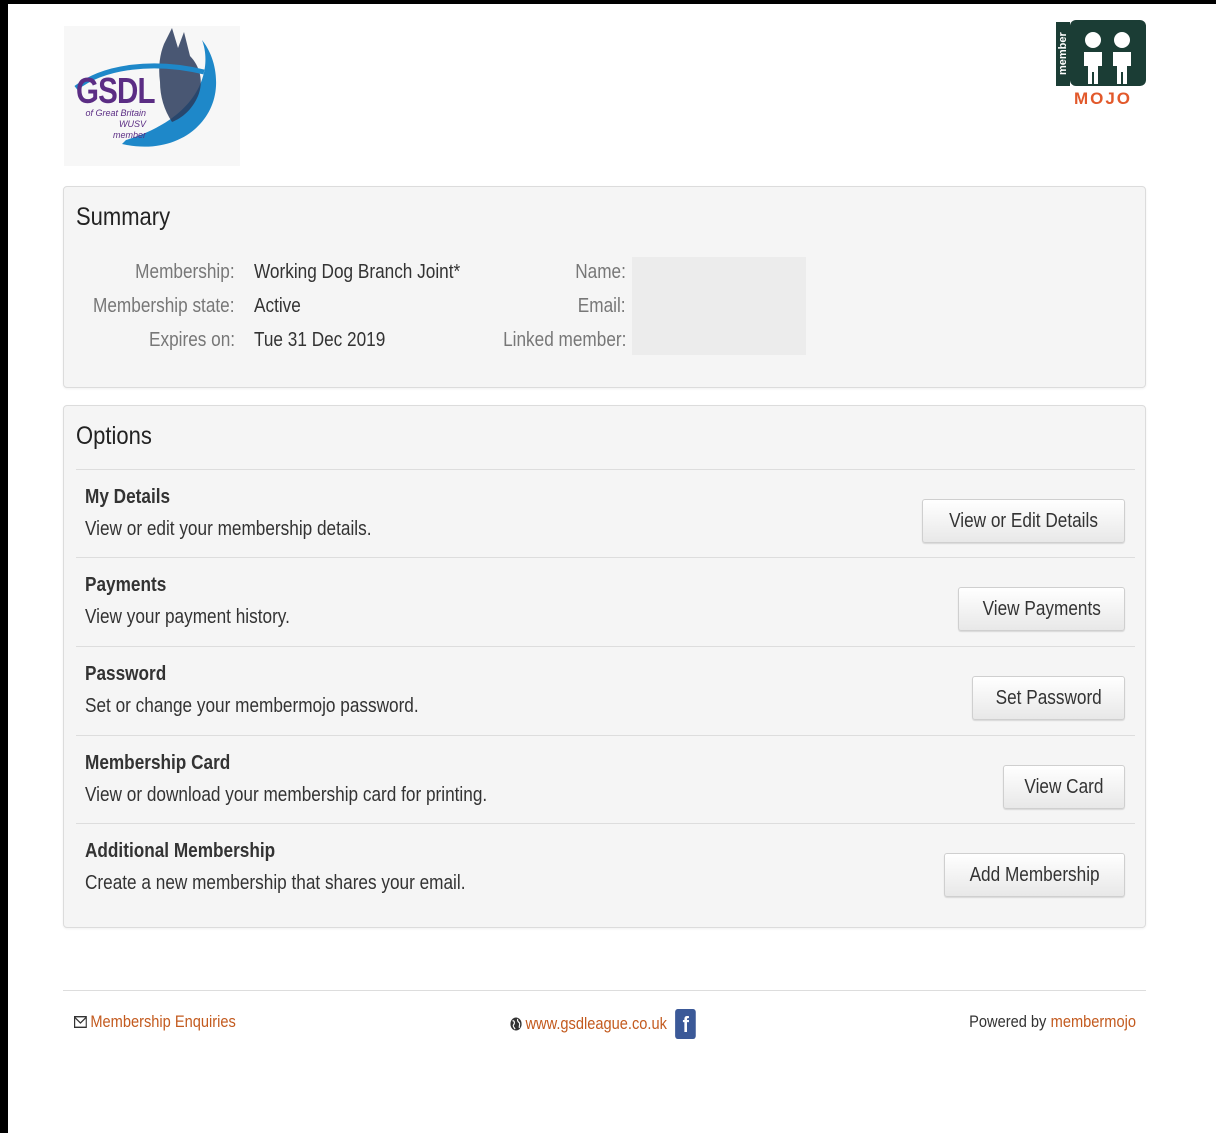  I want to click on expires-label: Expires on:, so click(191, 340).